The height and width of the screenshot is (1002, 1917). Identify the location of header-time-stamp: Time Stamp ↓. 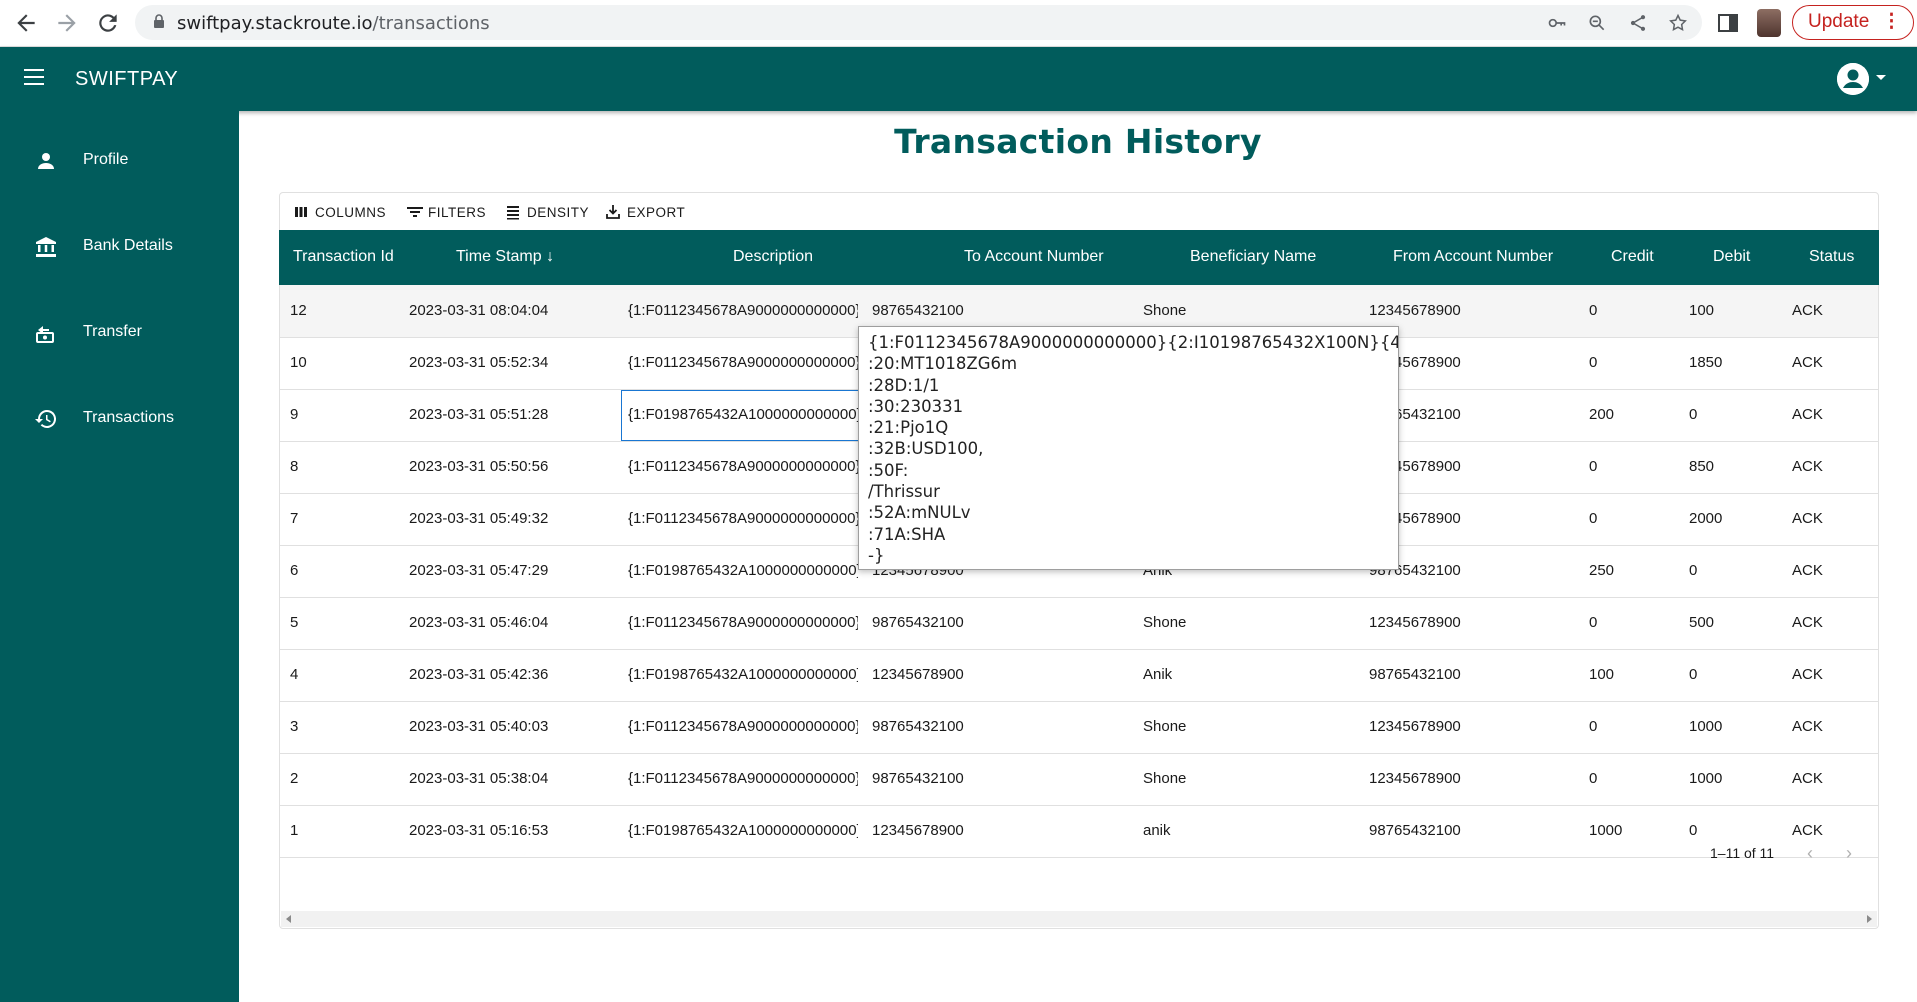
(505, 257).